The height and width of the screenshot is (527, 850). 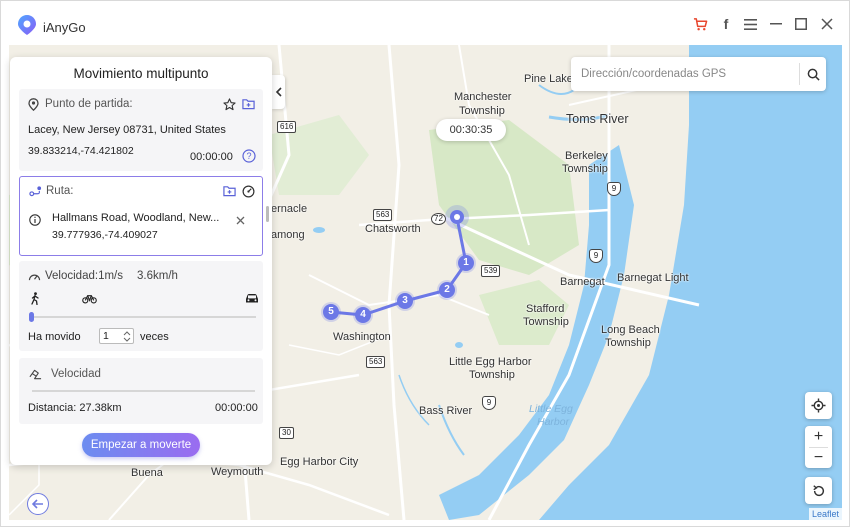 What do you see at coordinates (825, 514) in the screenshot?
I see `map-attribution-link: Leaflet` at bounding box center [825, 514].